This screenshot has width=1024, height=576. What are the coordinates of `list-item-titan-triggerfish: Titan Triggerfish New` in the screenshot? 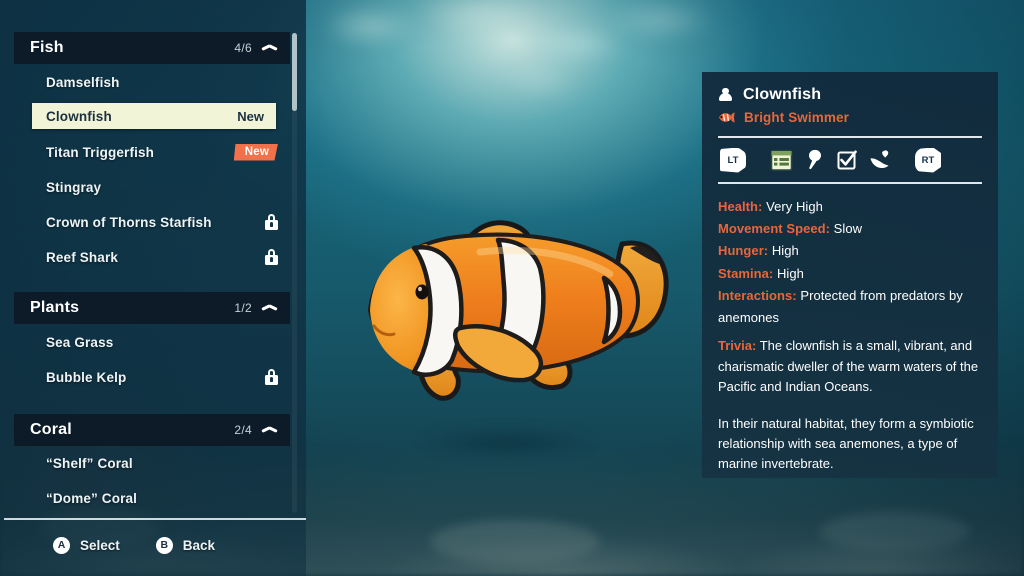 It's located at (152, 152).